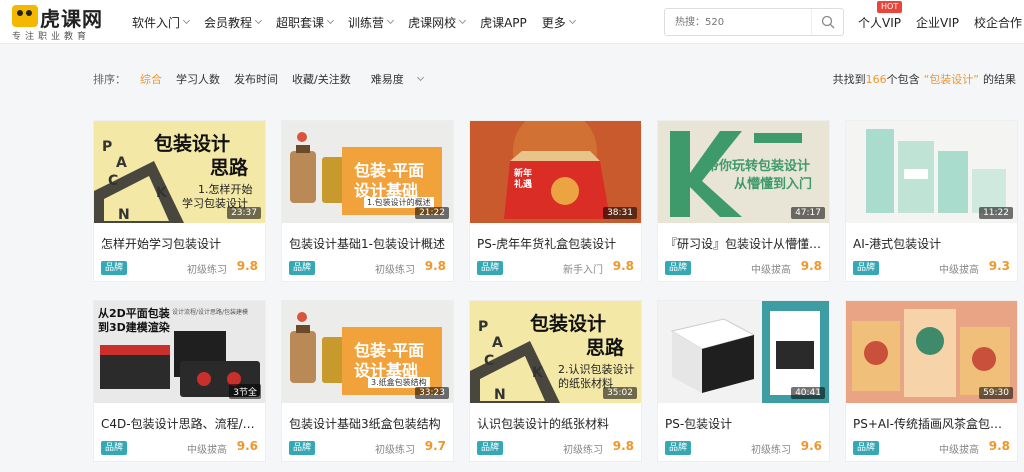  Describe the element at coordinates (109, 79) in the screenshot. I see `sort-label: 排序：` at that location.